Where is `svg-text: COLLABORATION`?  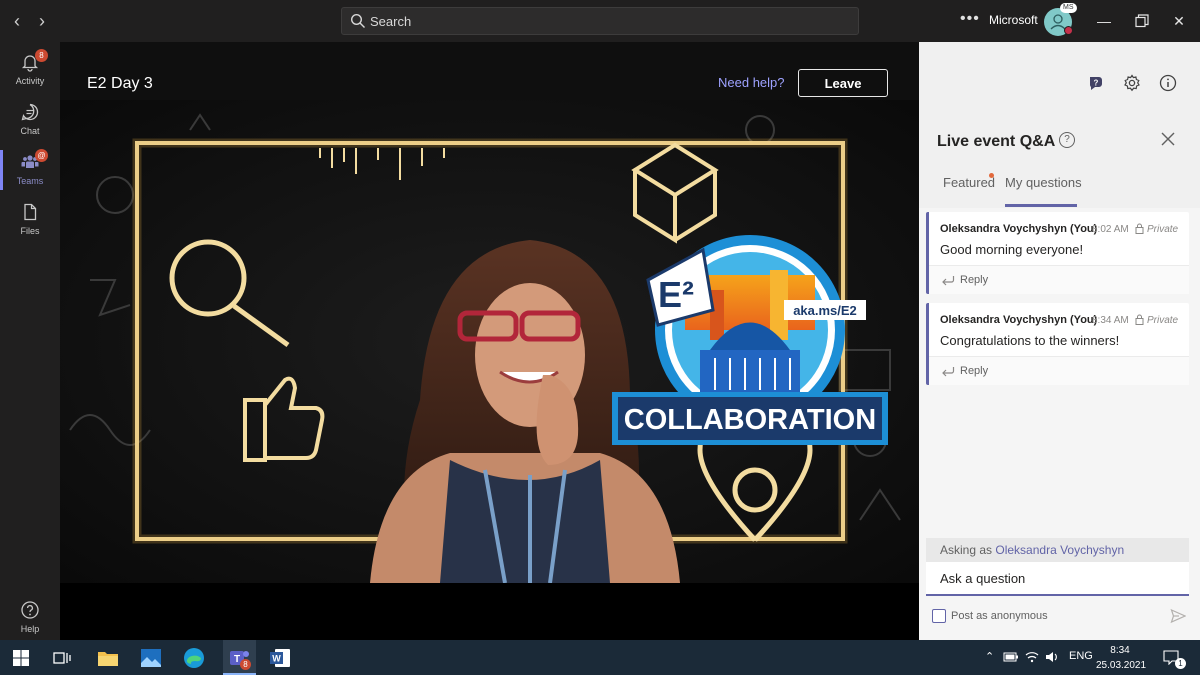 svg-text: COLLABORATION is located at coordinates (750, 420).